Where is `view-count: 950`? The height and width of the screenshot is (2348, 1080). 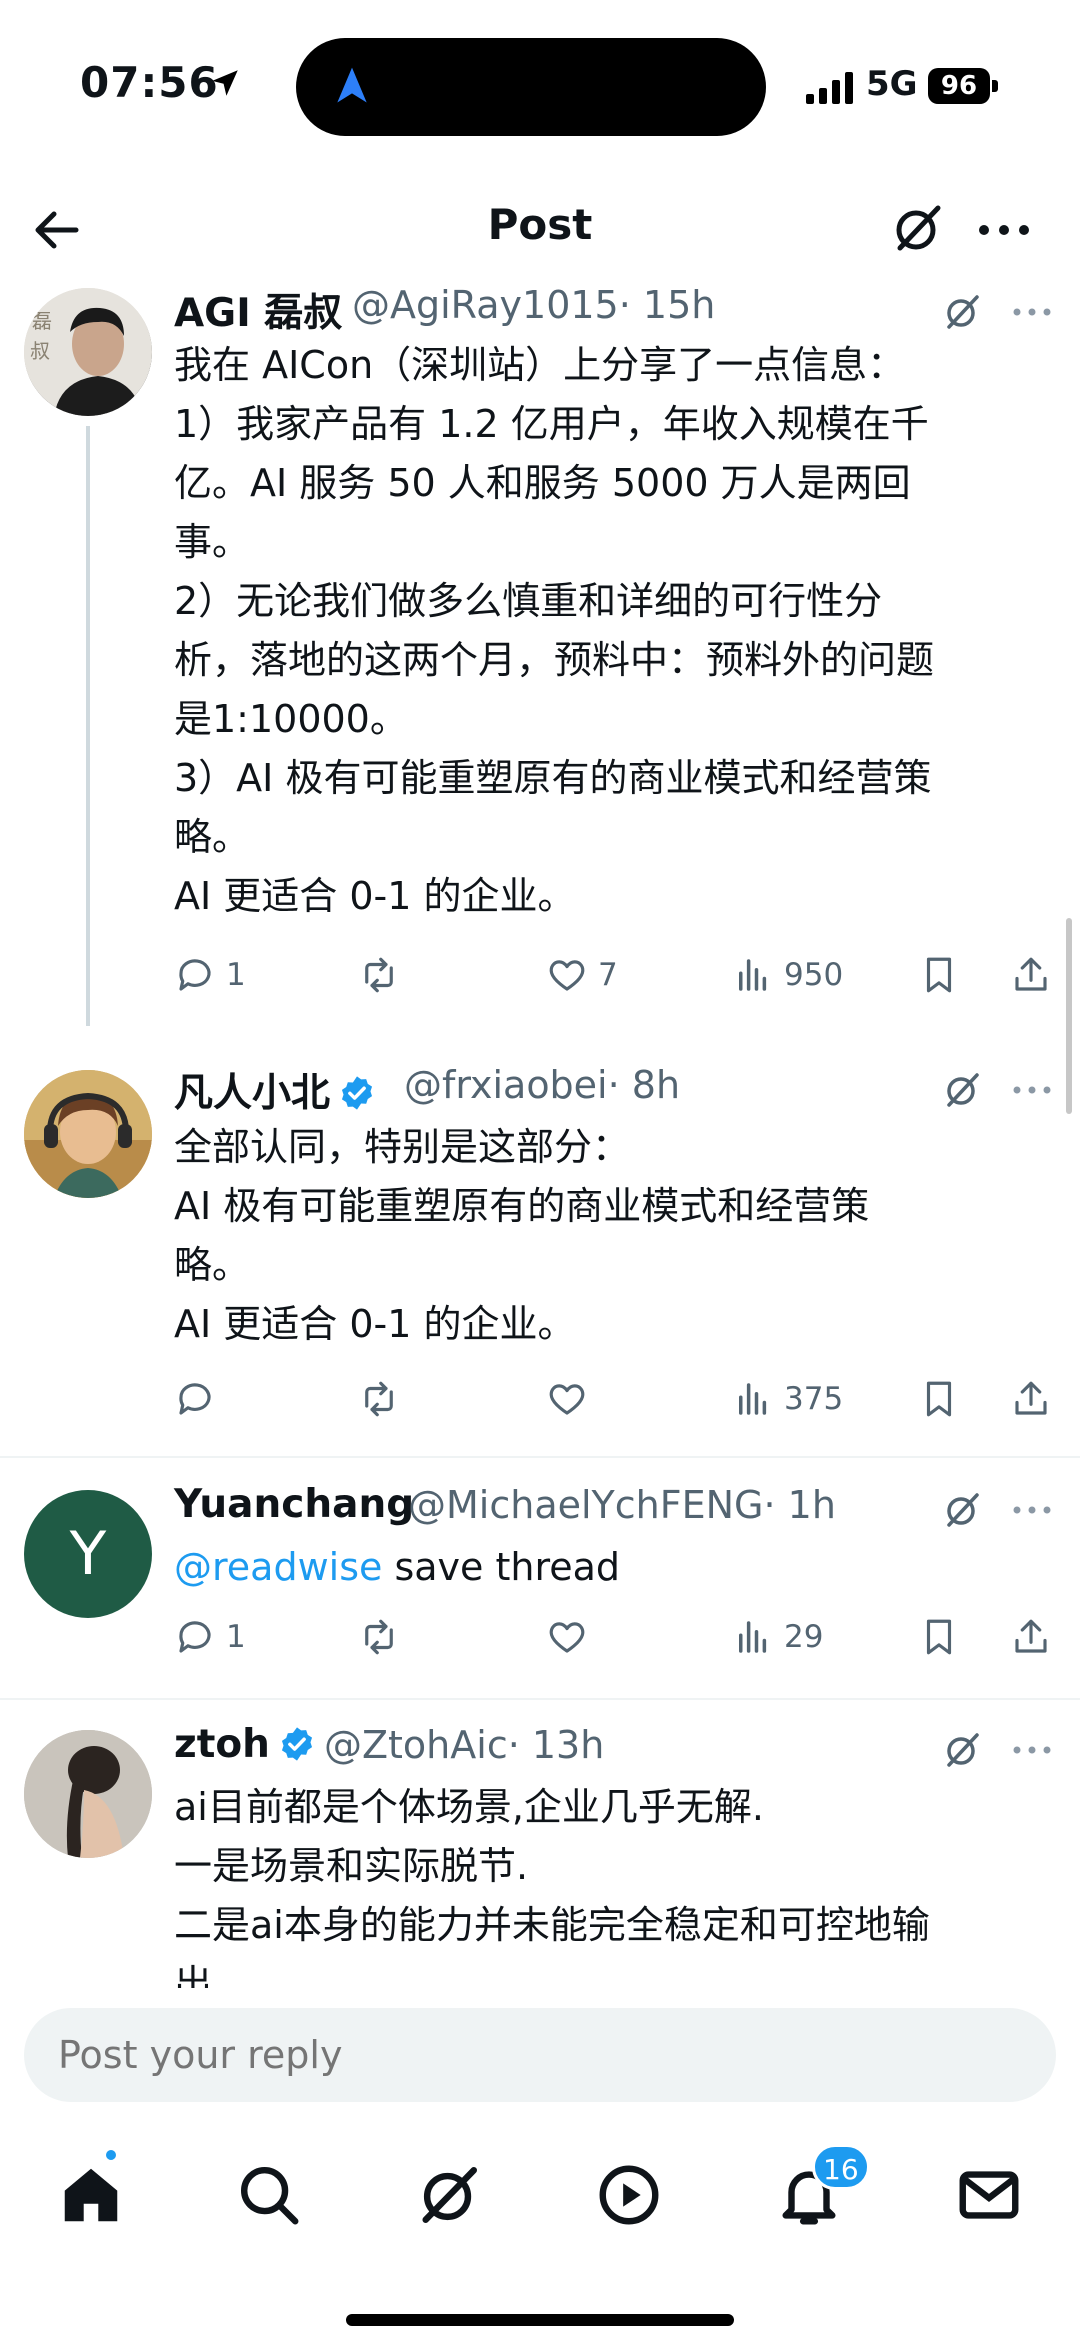
view-count: 950 is located at coordinates (814, 975).